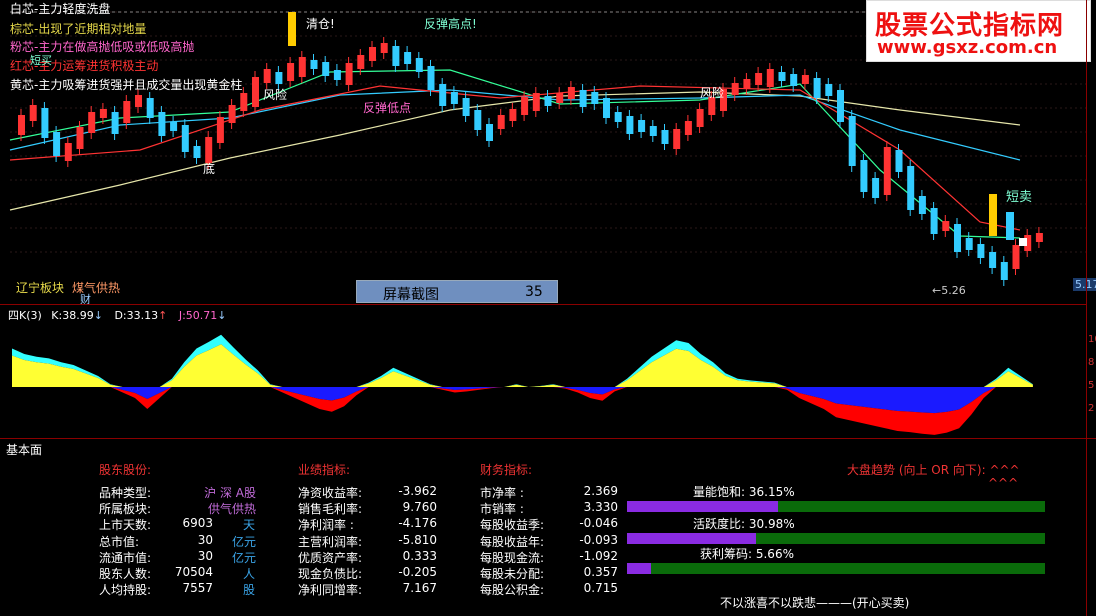 The image size is (1096, 616). What do you see at coordinates (98, 315) in the screenshot?
I see `osc-k-arrow: ↓` at bounding box center [98, 315].